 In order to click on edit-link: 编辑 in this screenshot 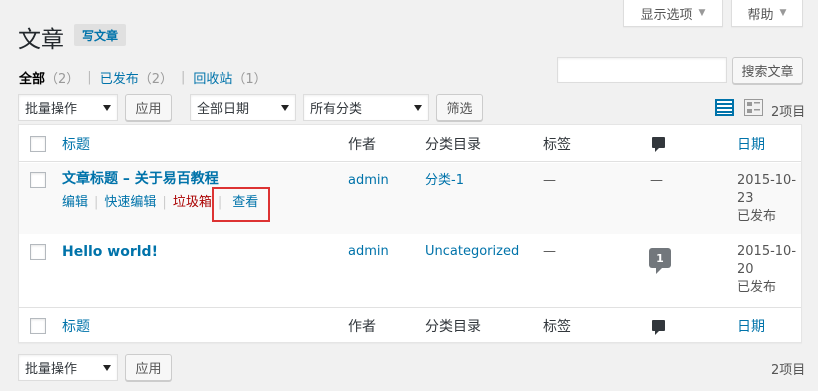, I will do `click(75, 203)`.